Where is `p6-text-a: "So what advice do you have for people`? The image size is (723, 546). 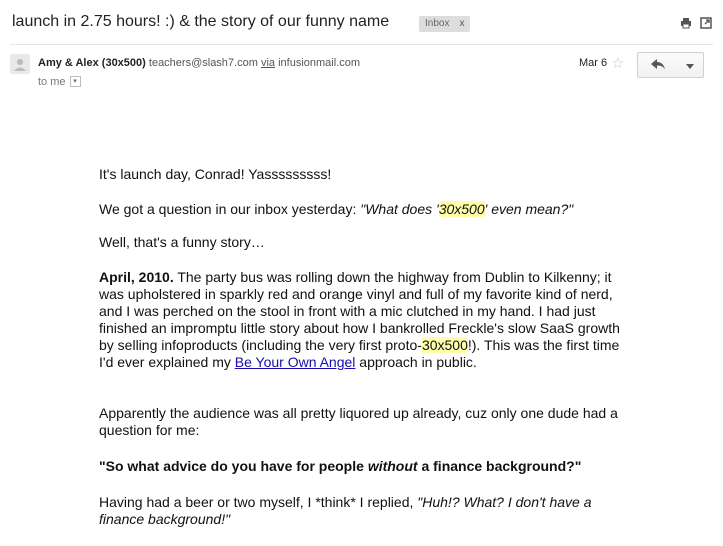
p6-text-a: "So what advice do you have for people is located at coordinates (233, 466).